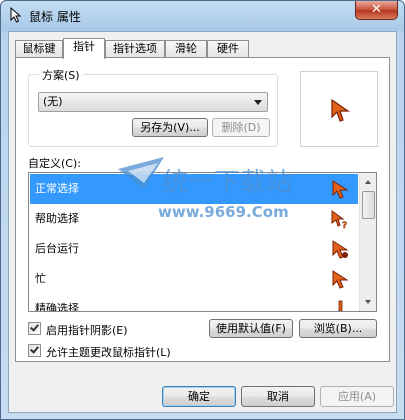 The height and width of the screenshot is (420, 405). I want to click on apply-button: 应用(A), so click(357, 396).